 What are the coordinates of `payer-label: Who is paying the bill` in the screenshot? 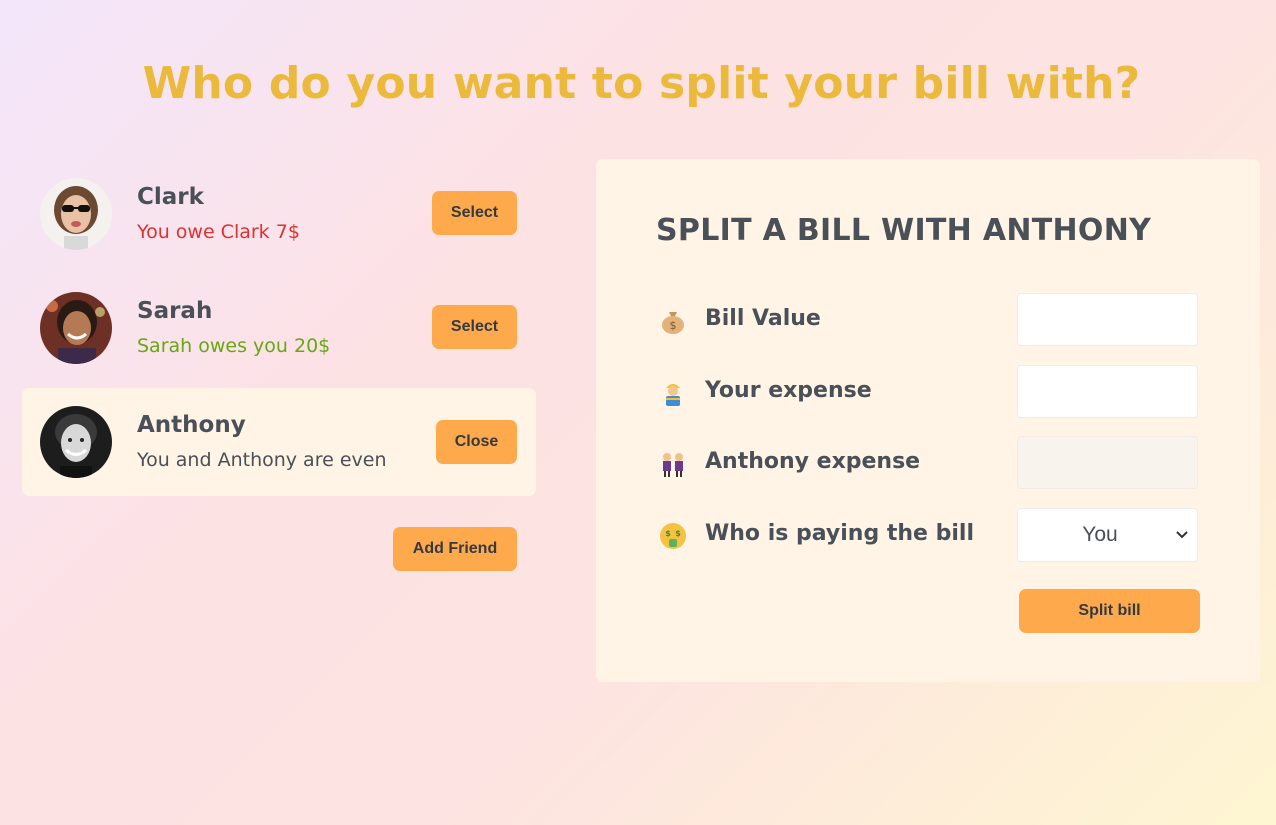 It's located at (839, 533).